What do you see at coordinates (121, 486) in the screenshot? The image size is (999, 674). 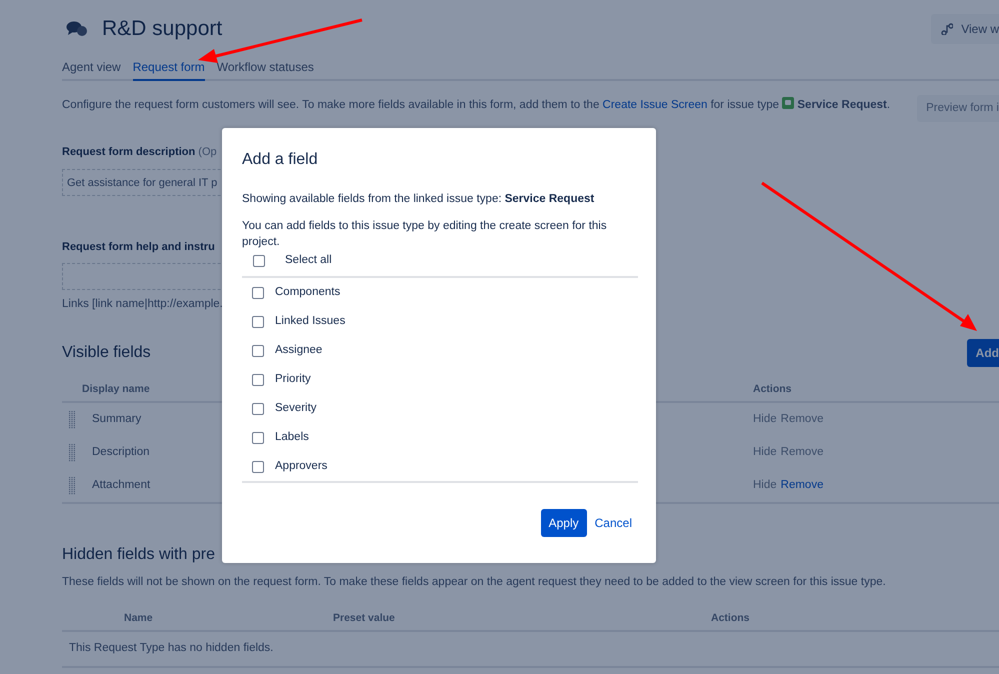 I see `field-name: Attachment` at bounding box center [121, 486].